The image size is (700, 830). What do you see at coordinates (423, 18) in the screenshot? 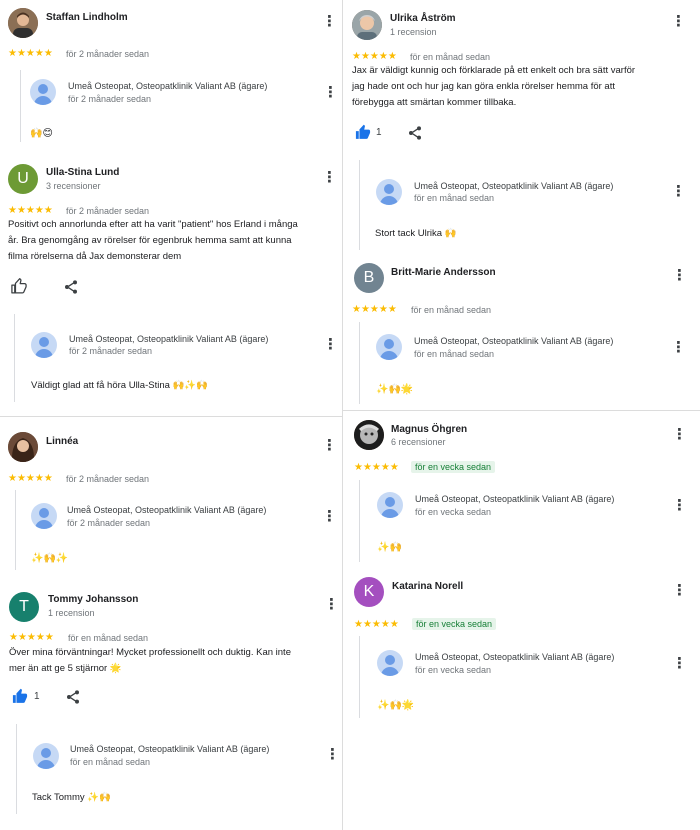
I see `reviewer-name: Ulrika Åström` at bounding box center [423, 18].